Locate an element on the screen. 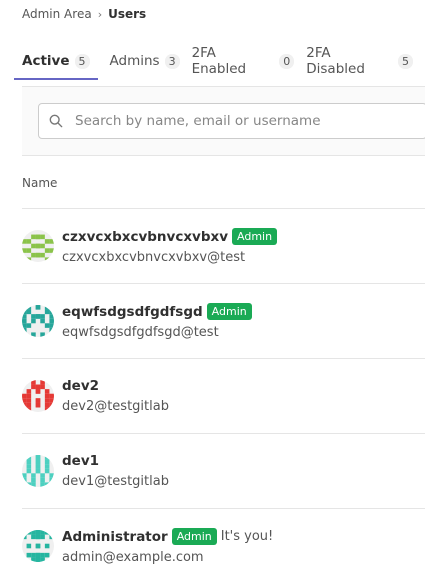 This screenshot has width=425, height=588. tab-label: Admins is located at coordinates (134, 61).